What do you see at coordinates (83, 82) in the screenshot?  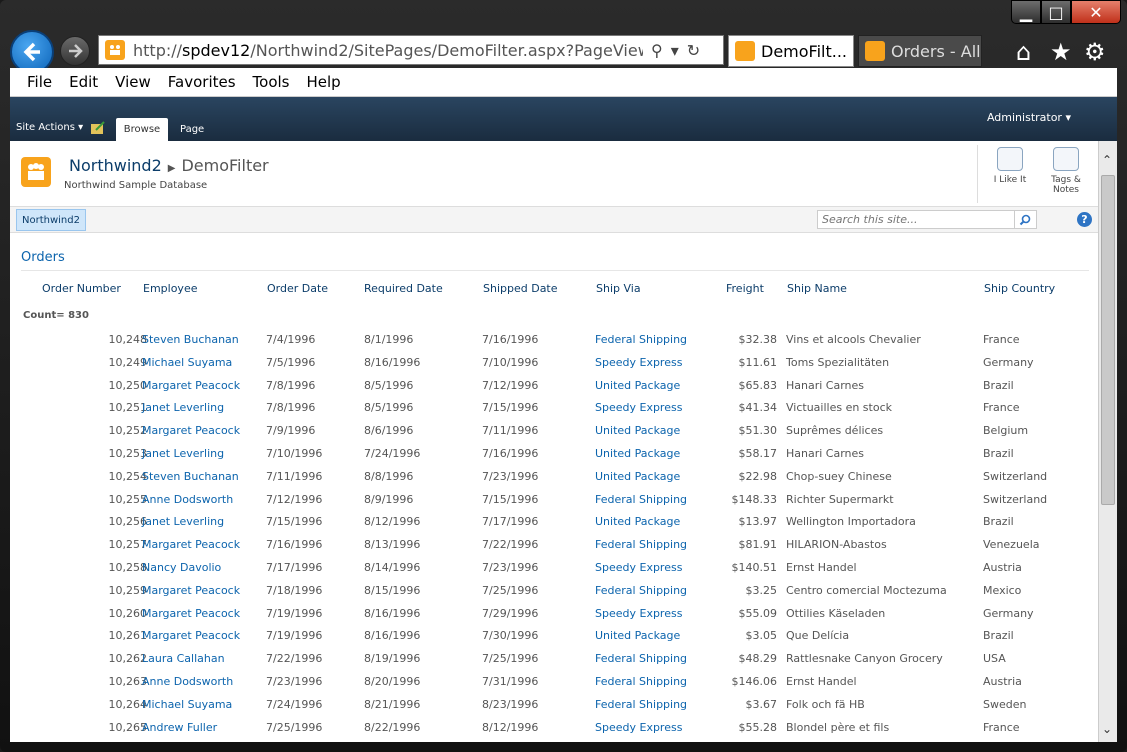 I see `menu-edit: Edit` at bounding box center [83, 82].